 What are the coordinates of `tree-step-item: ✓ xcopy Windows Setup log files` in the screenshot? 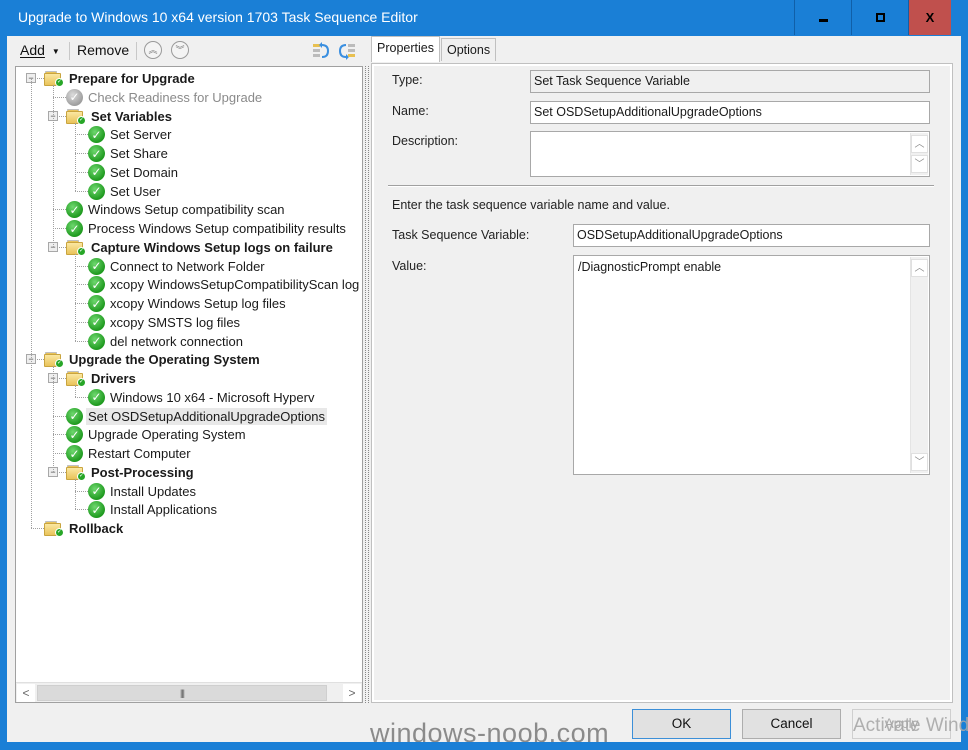 It's located at (188, 303).